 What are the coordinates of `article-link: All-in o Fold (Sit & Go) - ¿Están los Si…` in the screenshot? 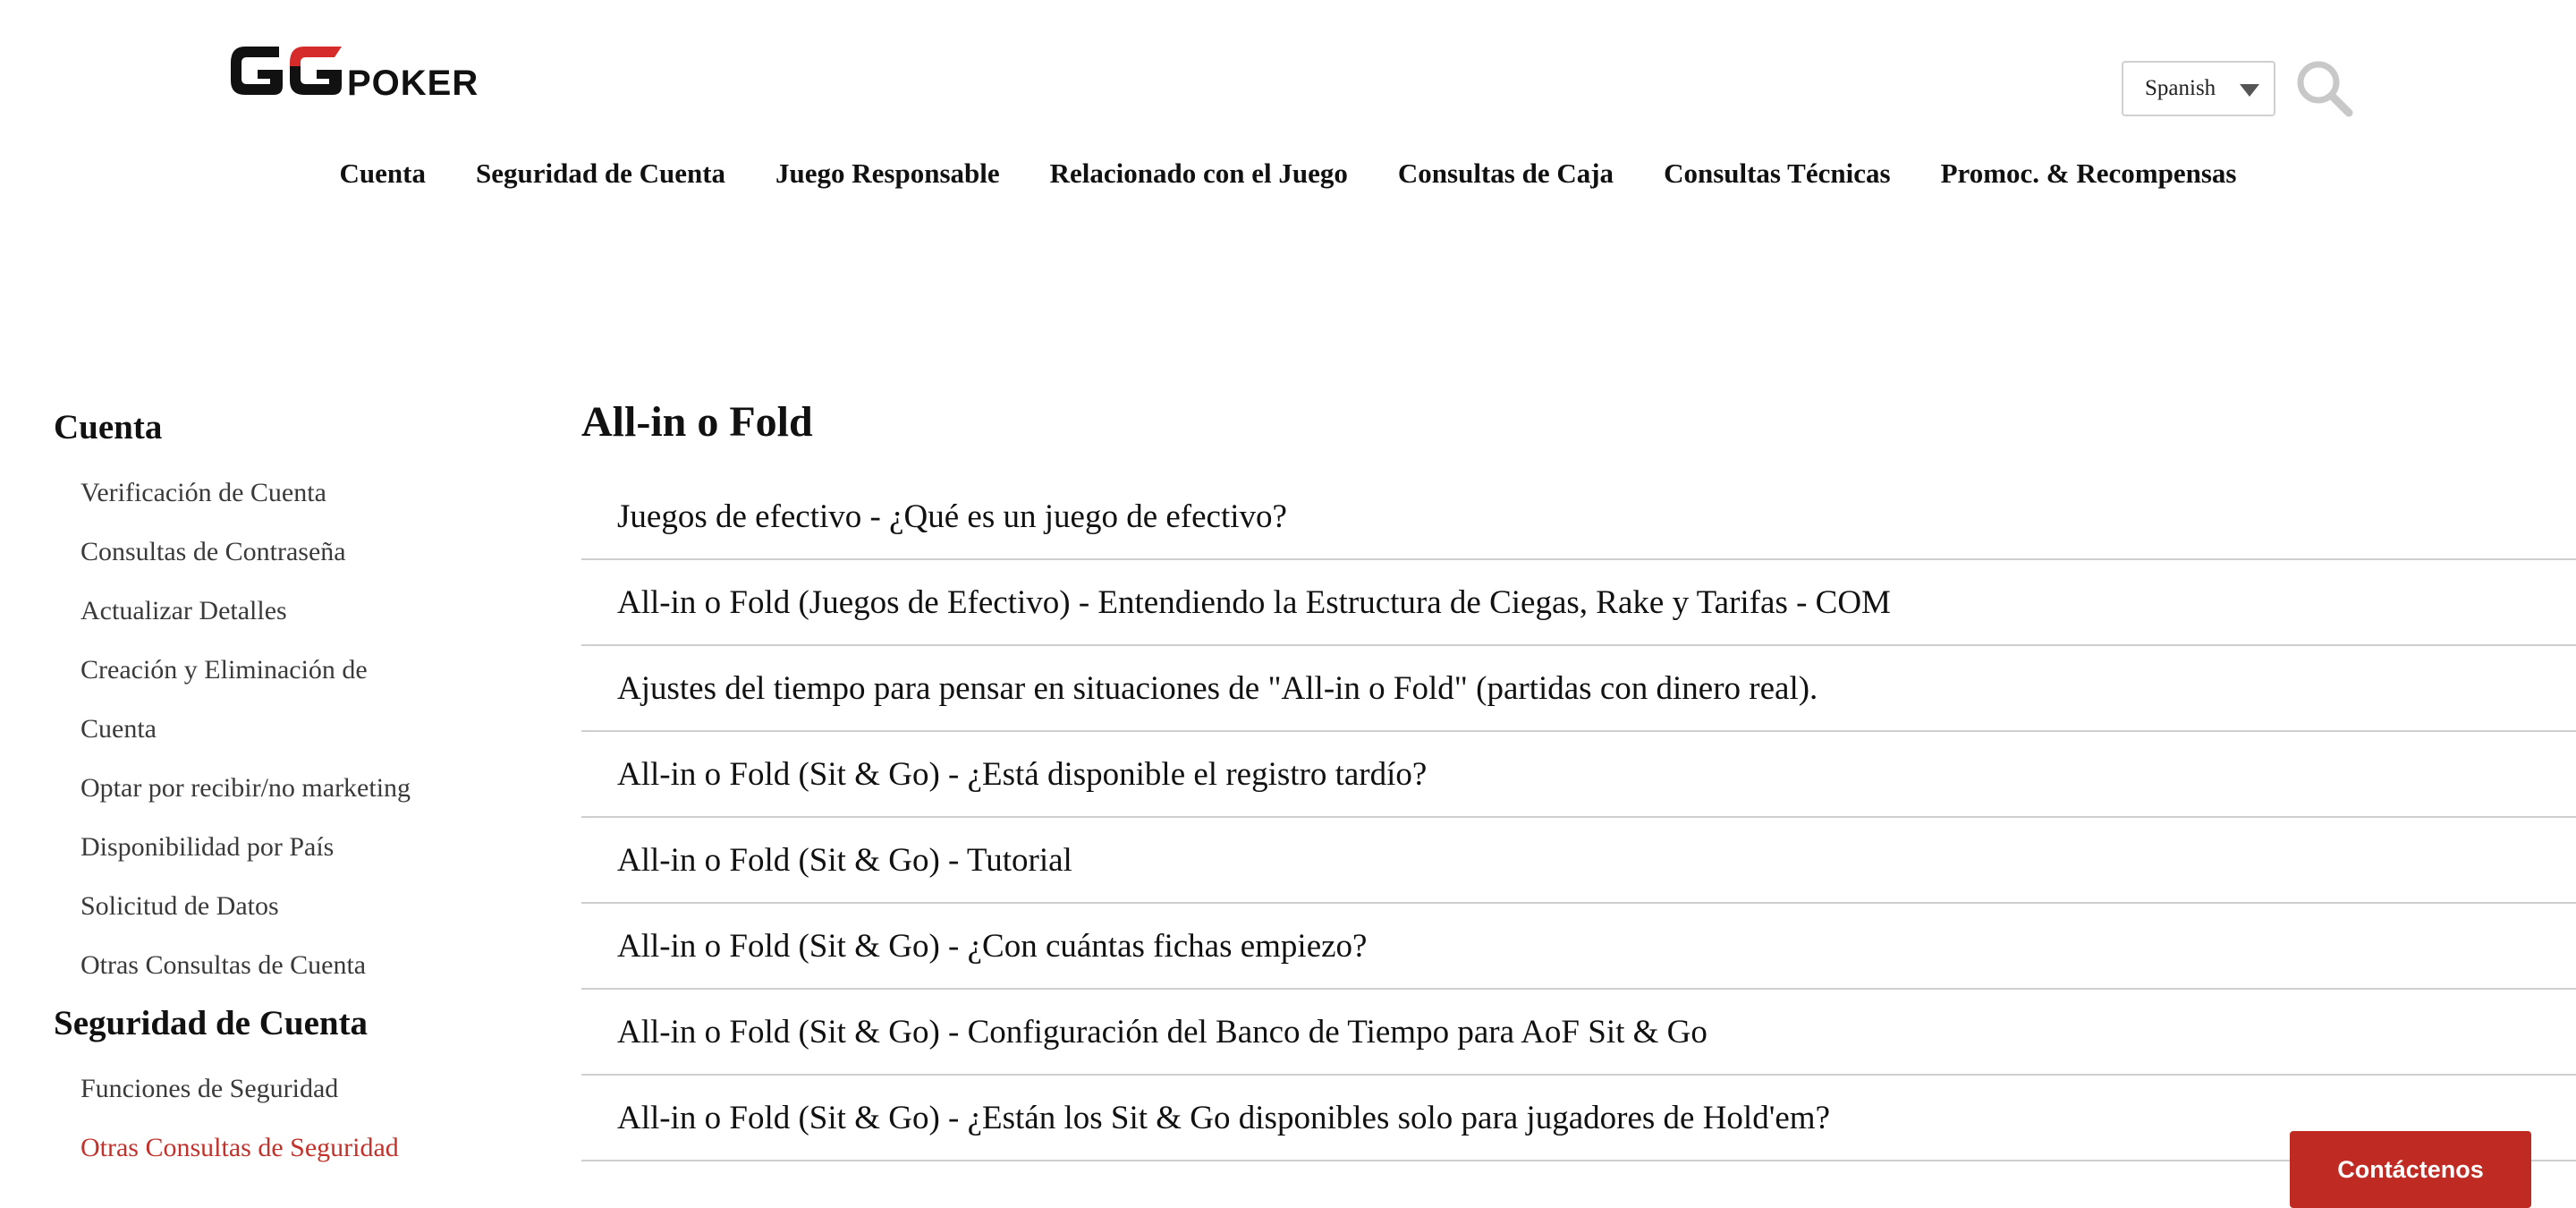 It's located at (1578, 1118).